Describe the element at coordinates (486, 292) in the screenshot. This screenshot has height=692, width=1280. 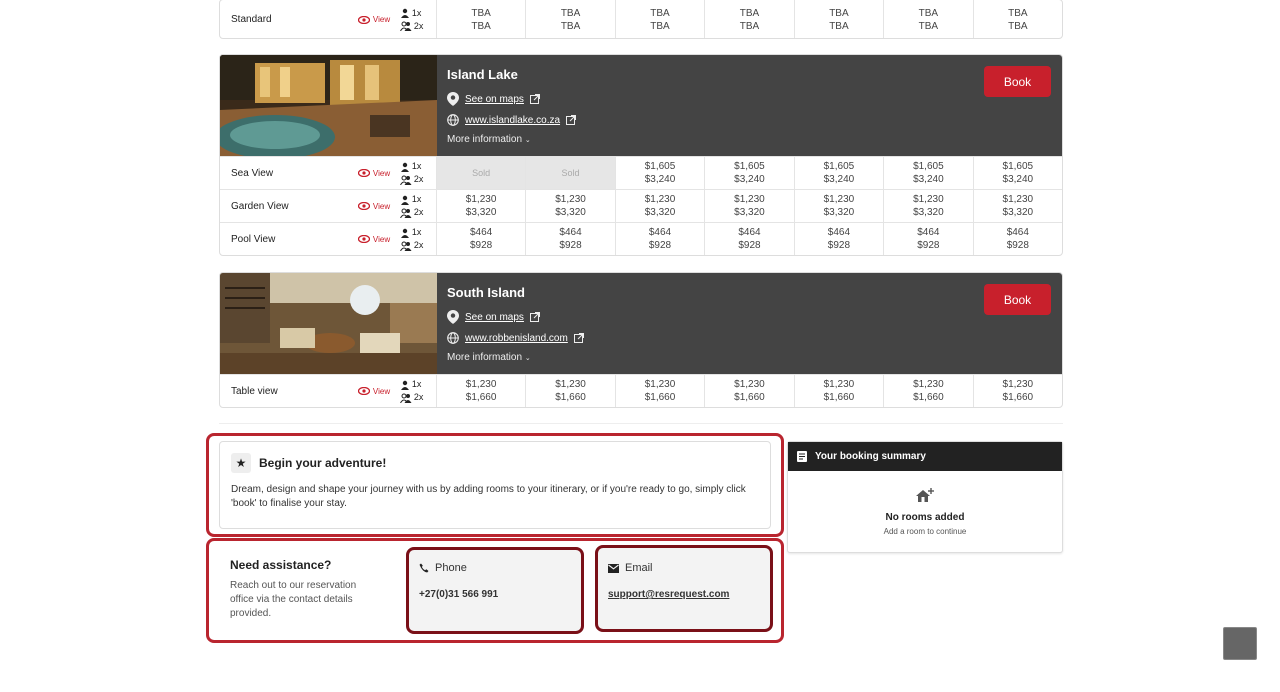
I see `property-name: South Island` at that location.